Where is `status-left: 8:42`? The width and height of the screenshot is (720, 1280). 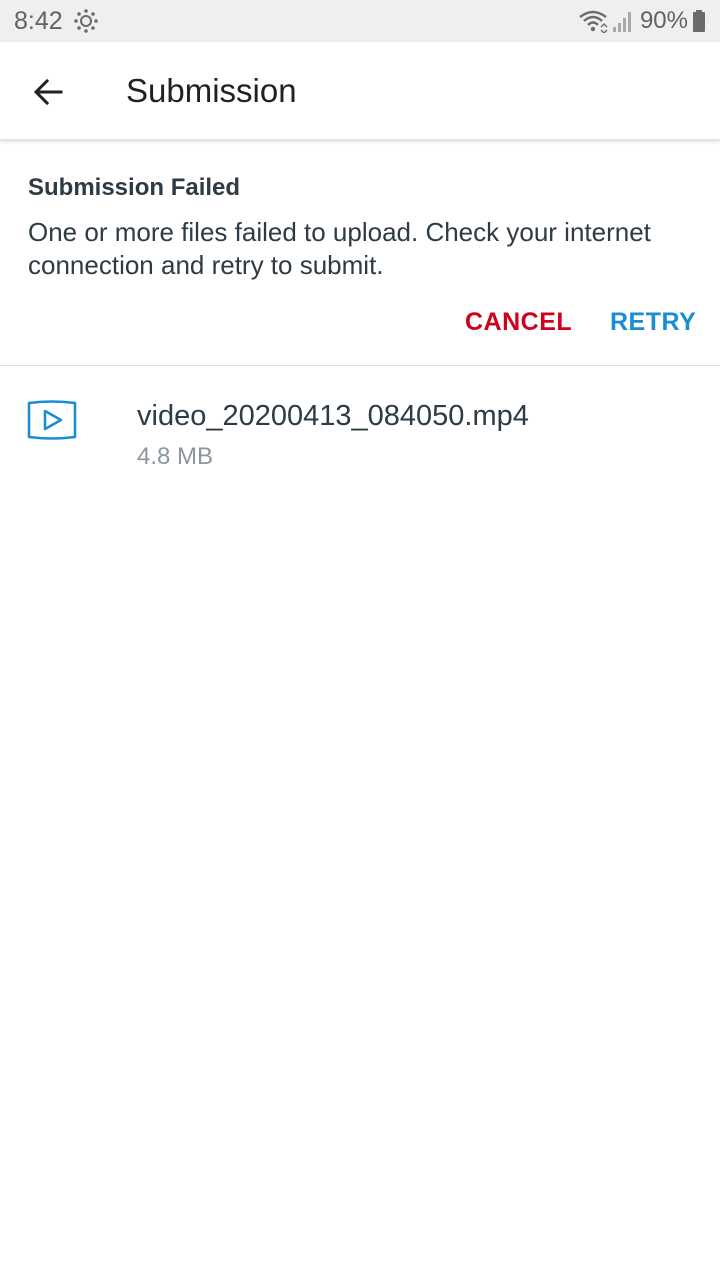
status-left: 8:42 is located at coordinates (56, 21).